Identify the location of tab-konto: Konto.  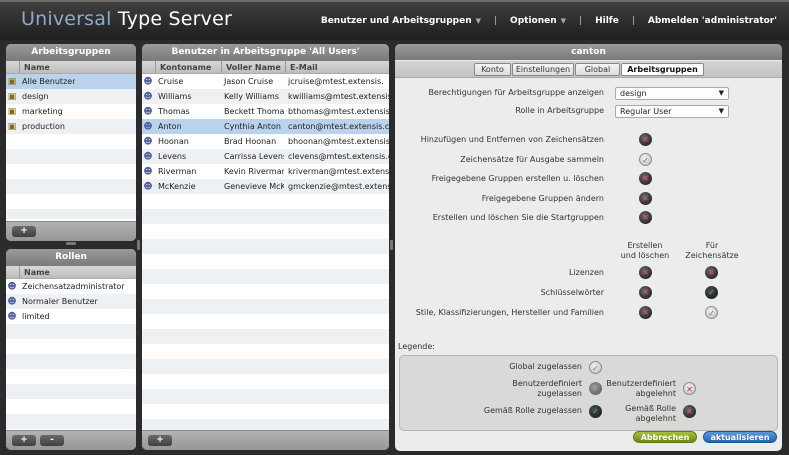
(492, 69).